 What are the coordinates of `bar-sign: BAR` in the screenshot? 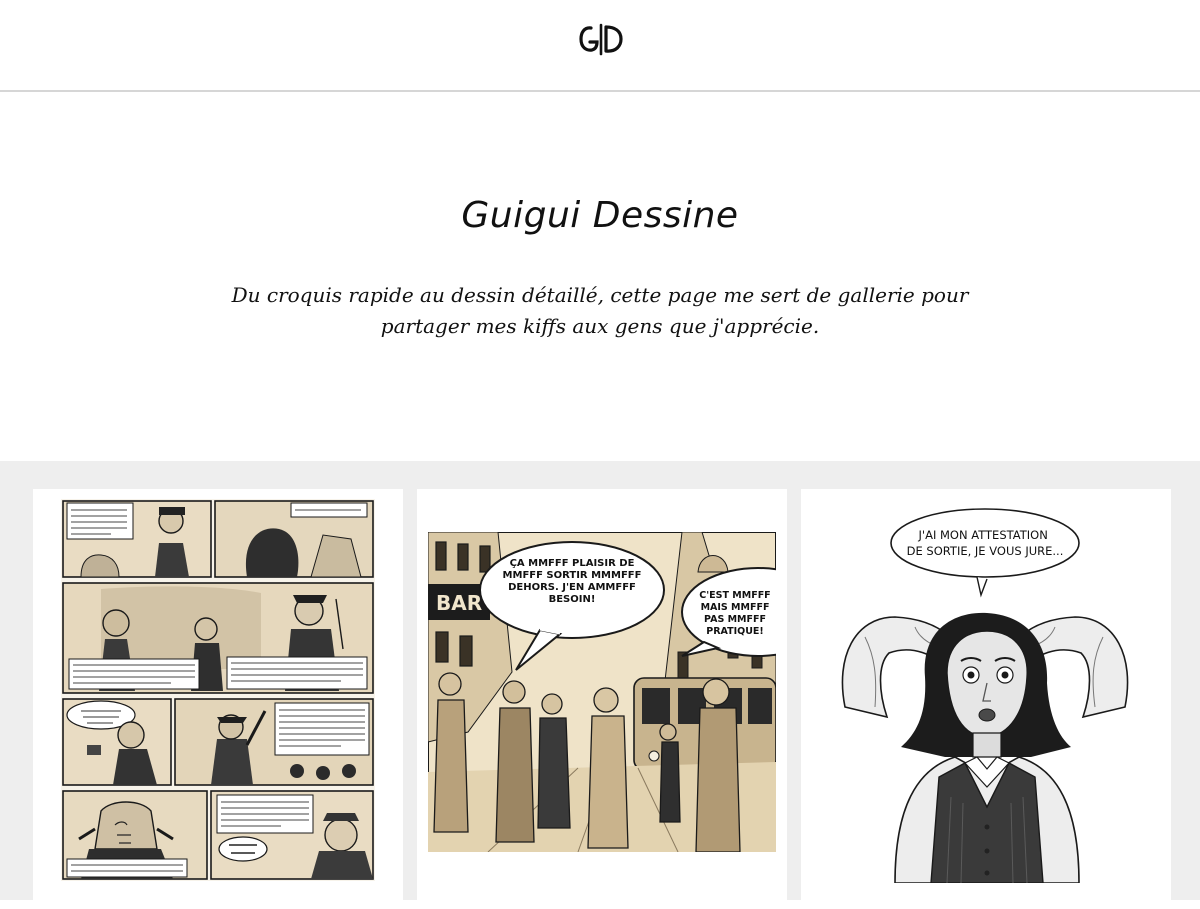 It's located at (459, 603).